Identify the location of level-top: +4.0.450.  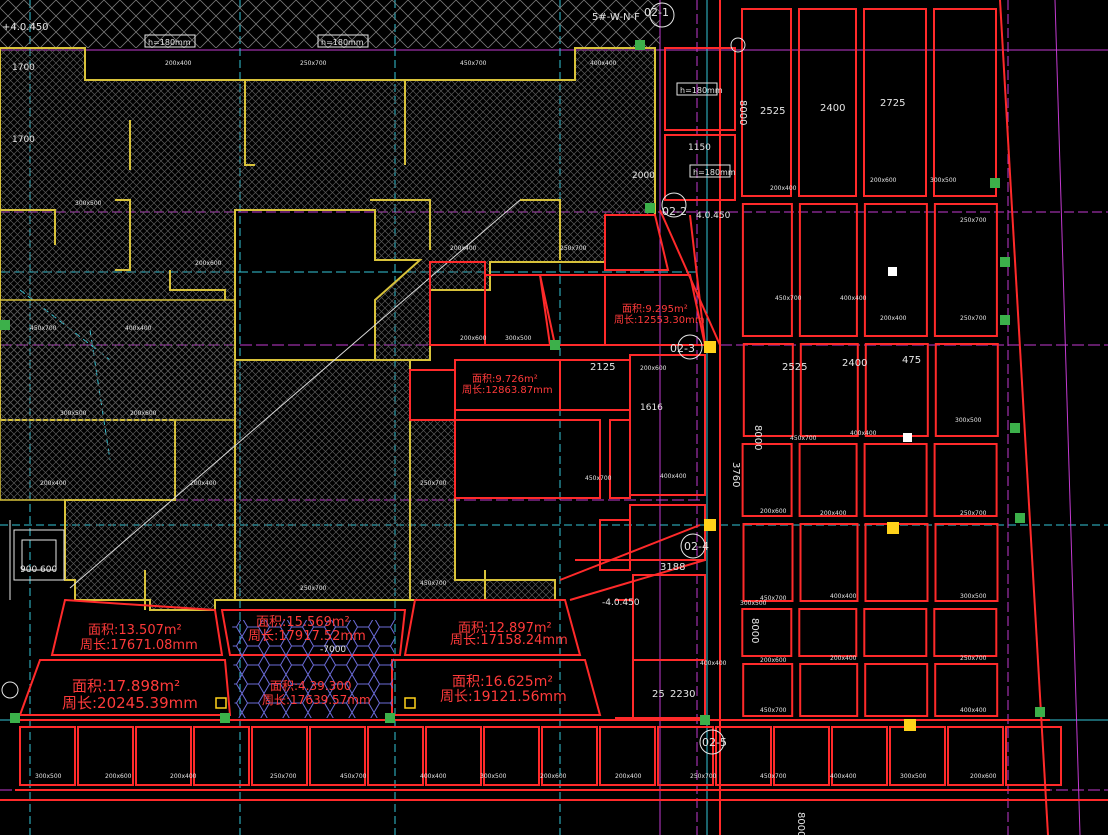
(25, 27).